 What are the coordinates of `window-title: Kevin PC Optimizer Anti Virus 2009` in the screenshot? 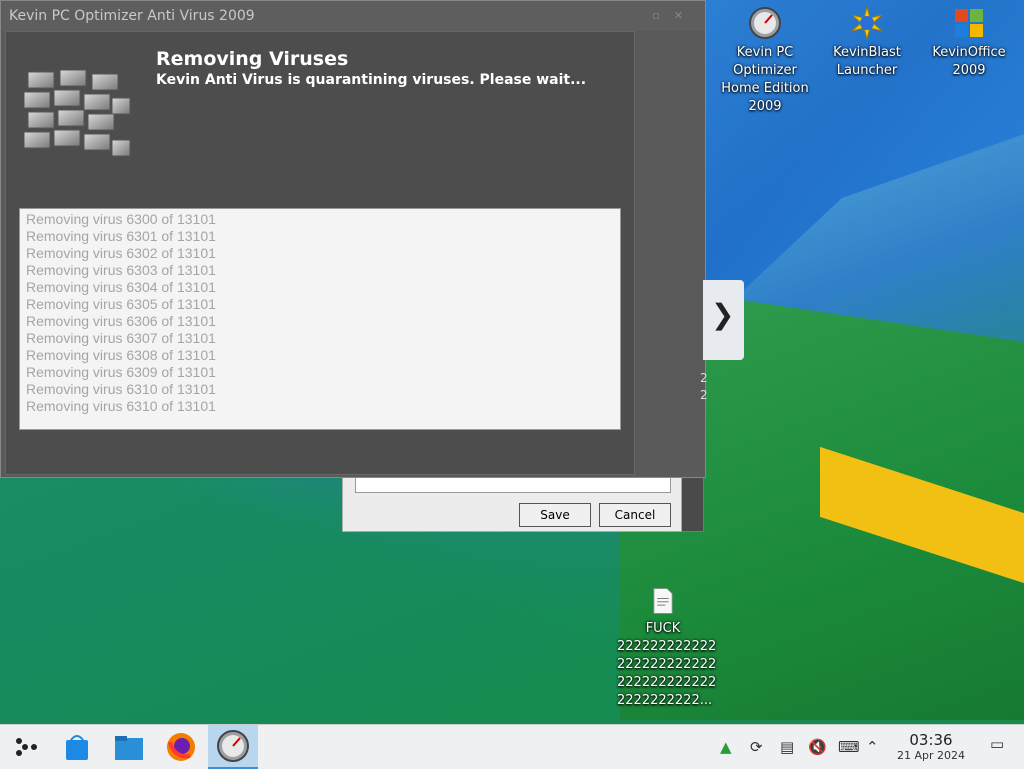 It's located at (132, 16).